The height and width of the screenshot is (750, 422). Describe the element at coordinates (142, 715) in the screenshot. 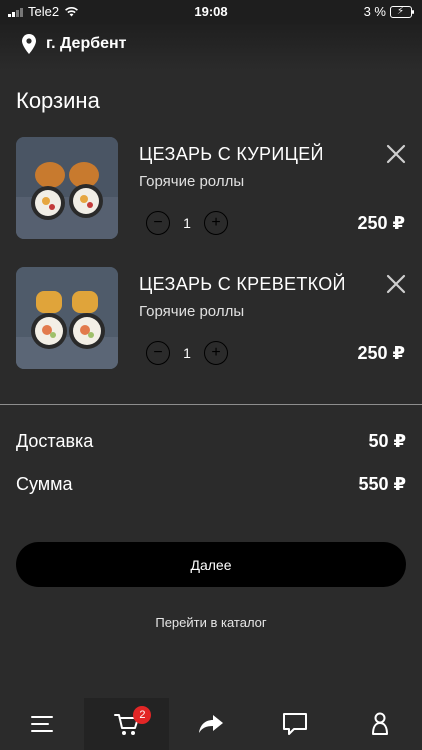

I see `cart-badge: 2` at that location.